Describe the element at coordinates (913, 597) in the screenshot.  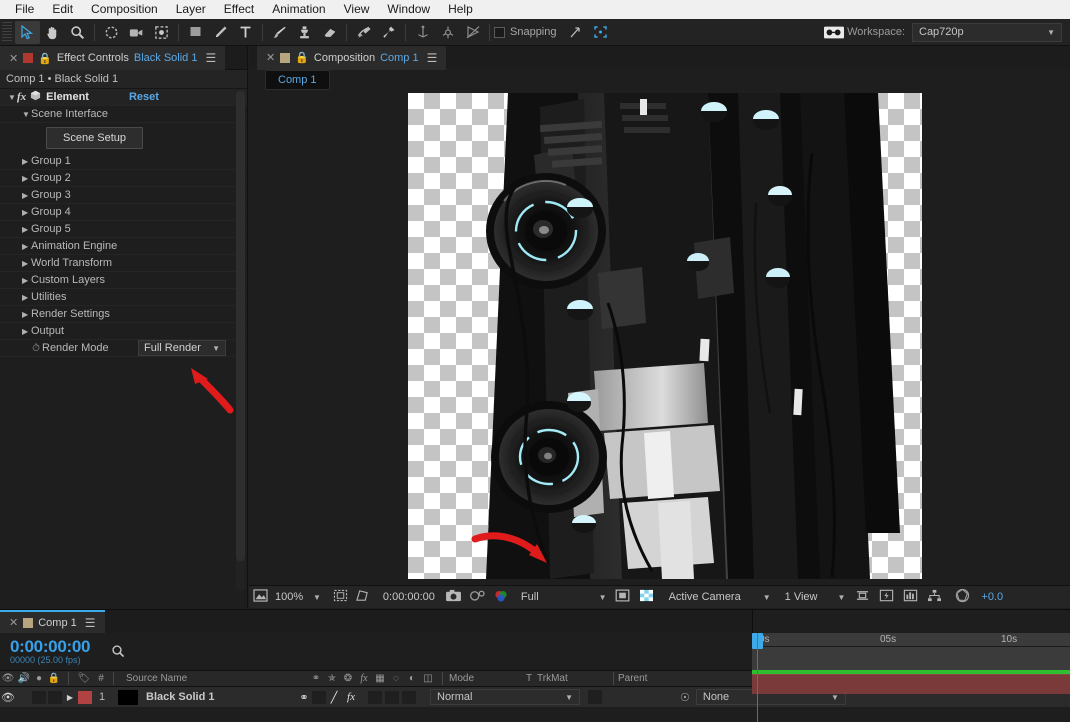
I see `timeline-link-icon` at that location.